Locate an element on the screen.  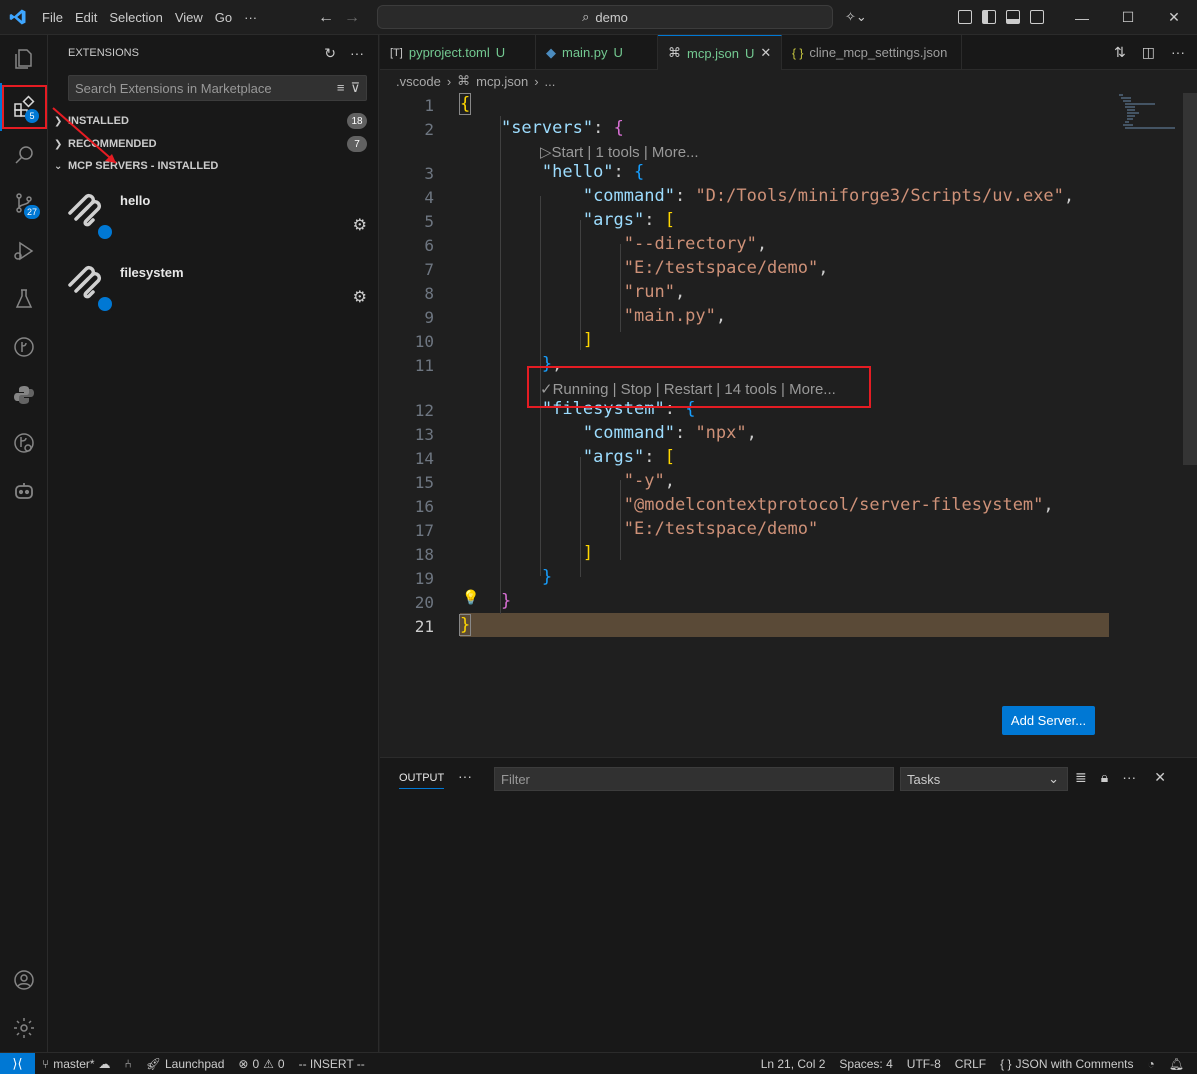
command-center: ⌕ demo is located at coordinates (605, 17).